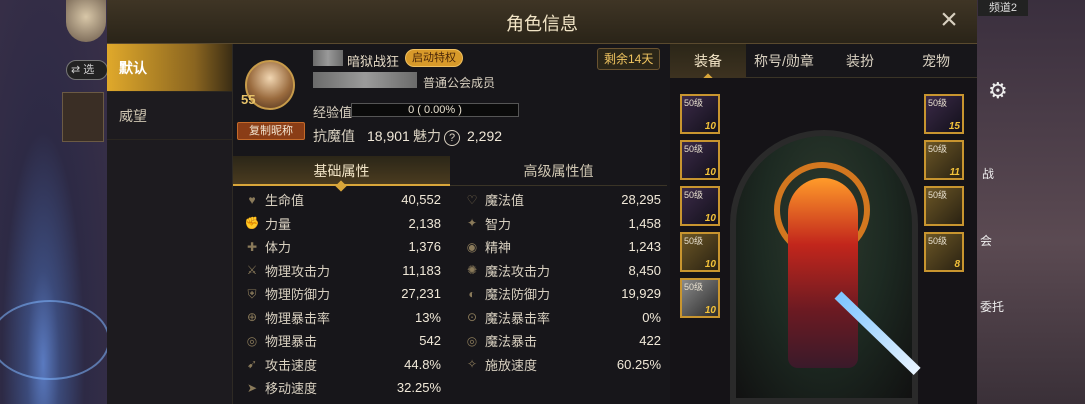 This screenshot has width=1085, height=404. Describe the element at coordinates (986, 240) in the screenshot. I see `right-tag-guild: 会` at that location.